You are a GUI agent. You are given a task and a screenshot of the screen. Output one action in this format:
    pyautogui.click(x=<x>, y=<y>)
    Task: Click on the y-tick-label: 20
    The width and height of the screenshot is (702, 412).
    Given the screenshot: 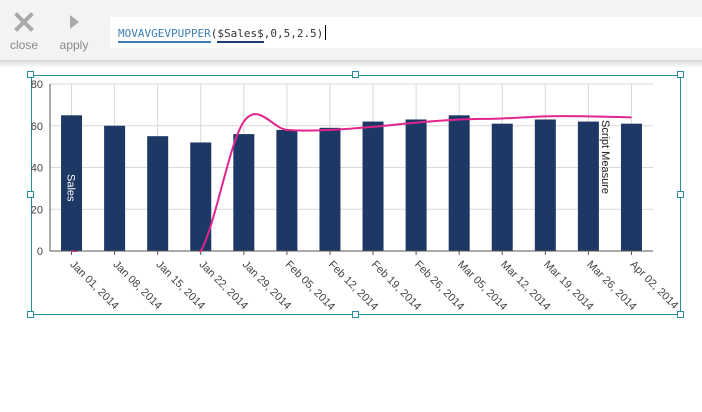 What is the action you would take?
    pyautogui.click(x=37, y=210)
    